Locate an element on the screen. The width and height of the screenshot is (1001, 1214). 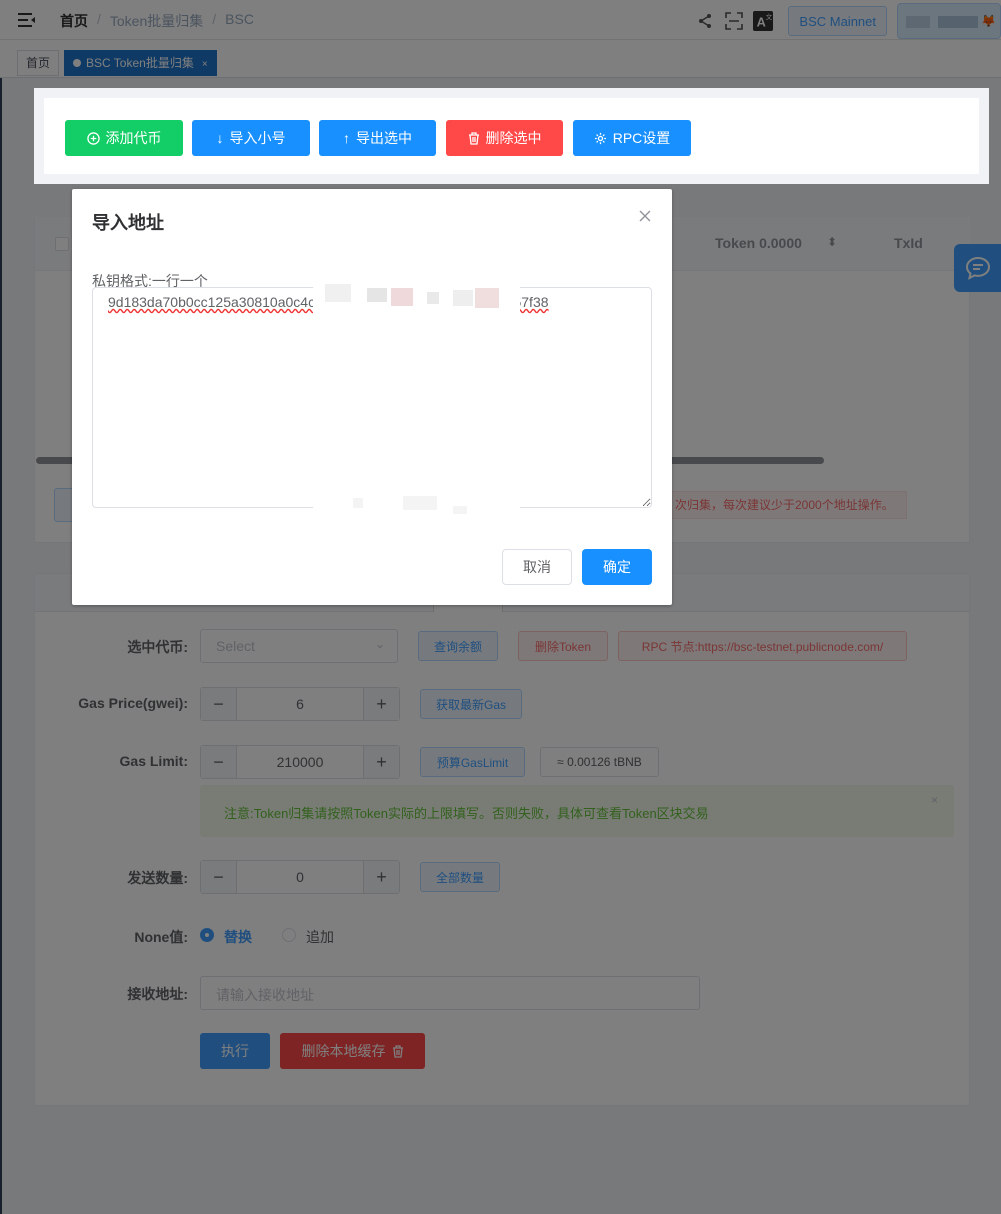
redaction-blur is located at coordinates (416, 392).